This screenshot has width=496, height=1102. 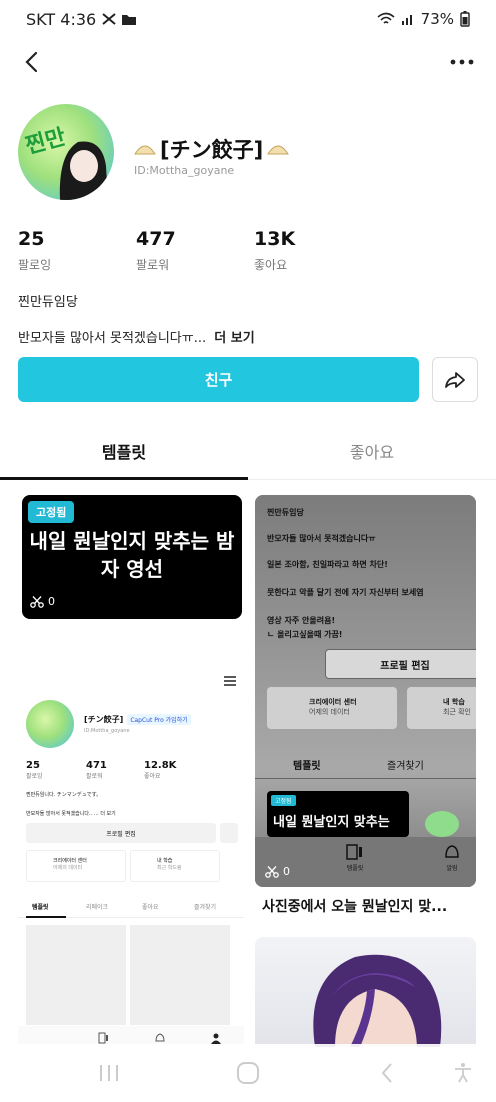 I want to click on accessibility-icon, so click(x=463, y=1073).